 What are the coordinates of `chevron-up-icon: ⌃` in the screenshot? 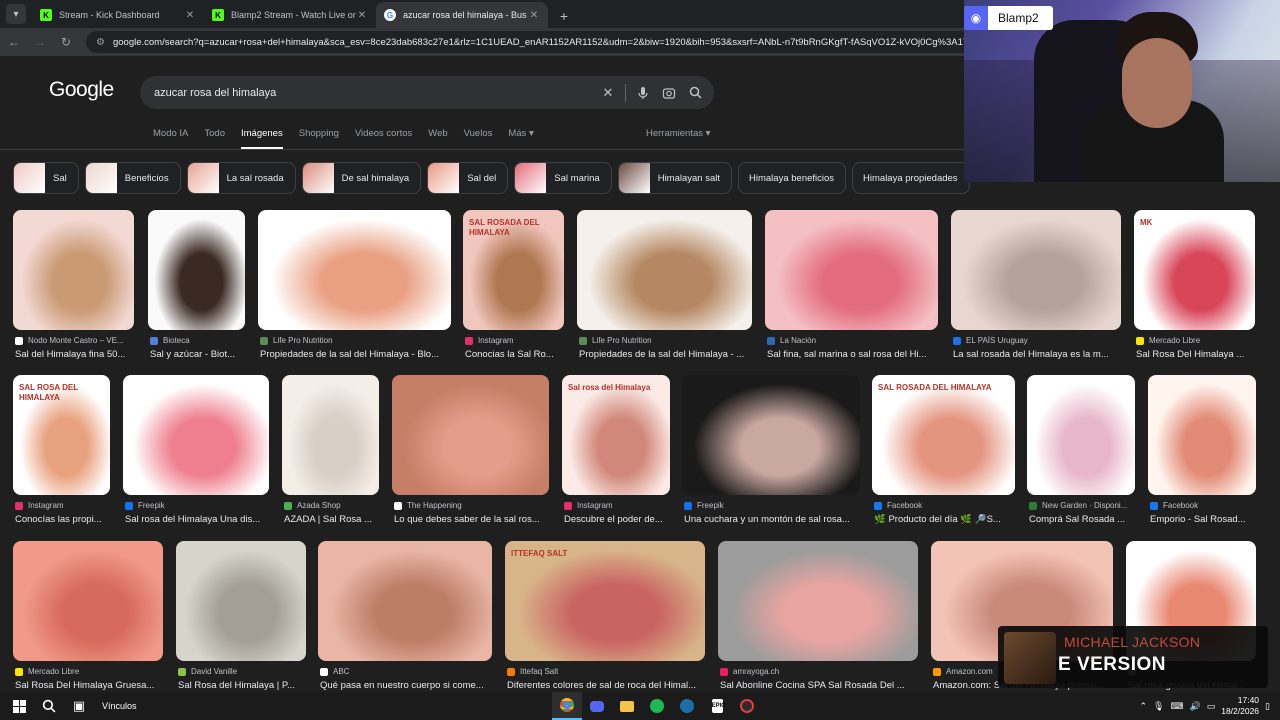 It's located at (1144, 706).